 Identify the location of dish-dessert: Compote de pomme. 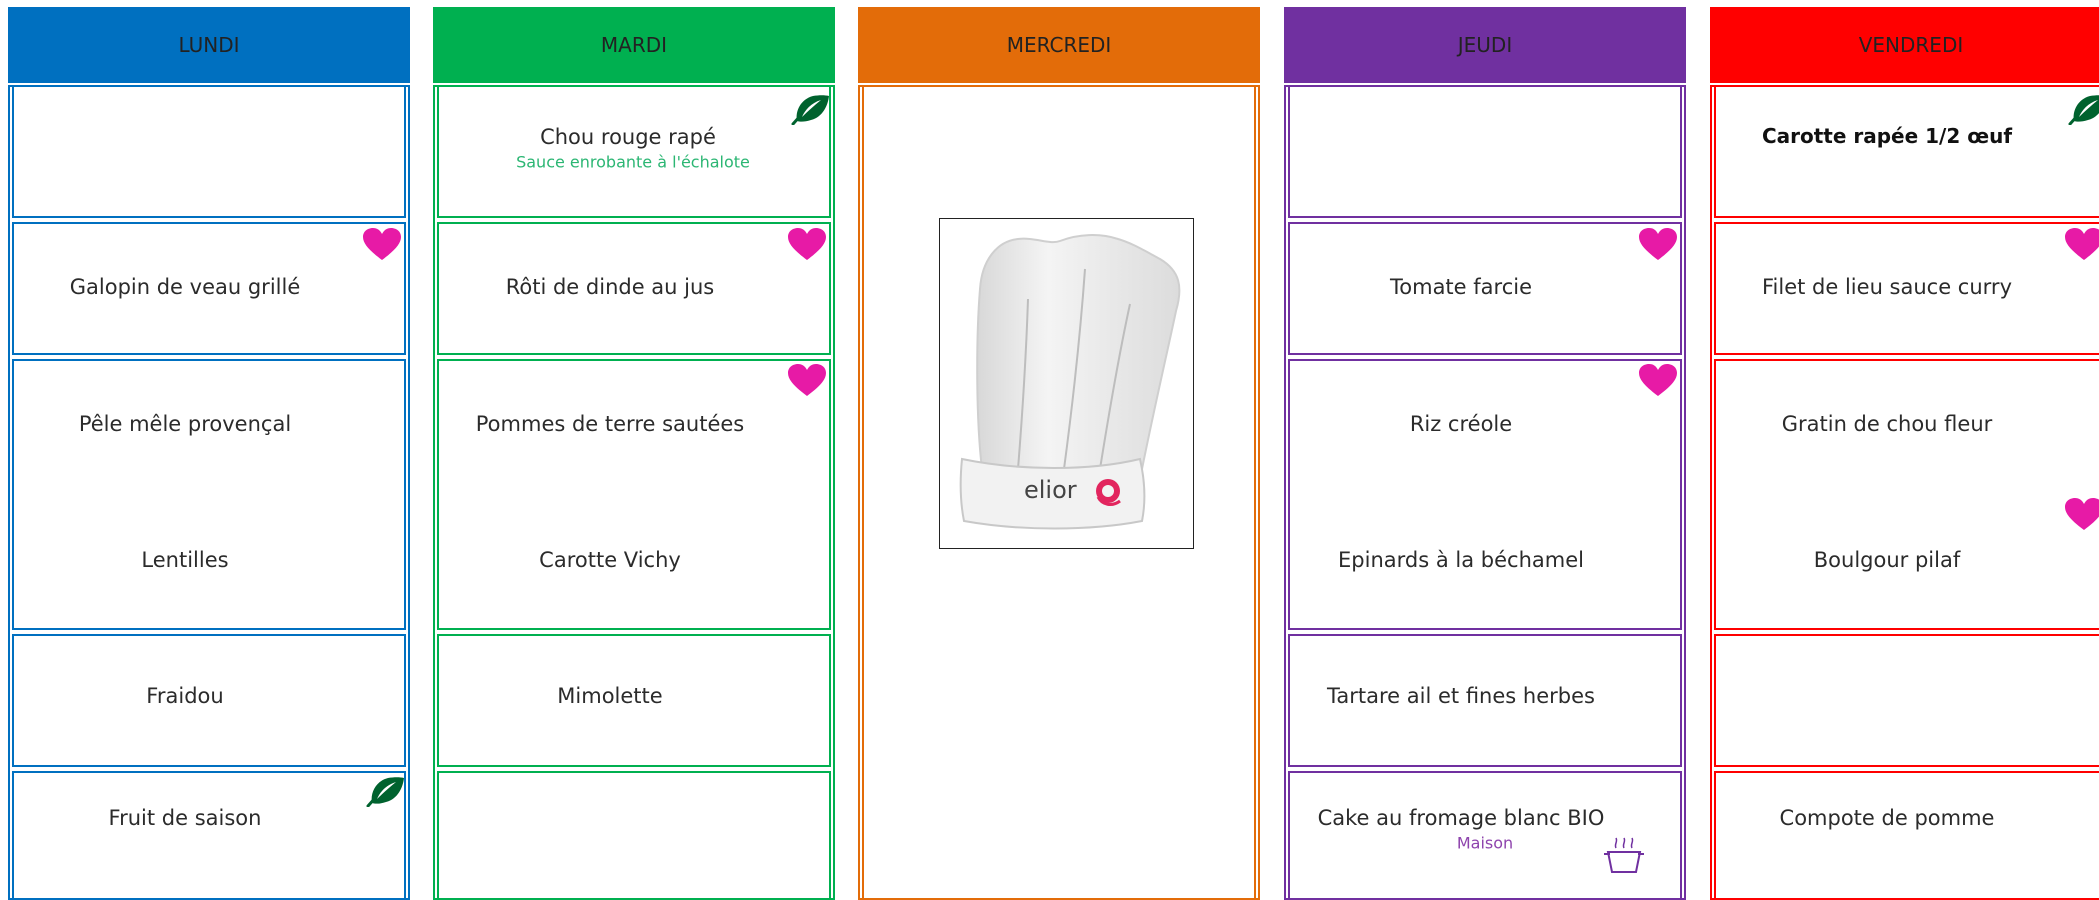
(1887, 818).